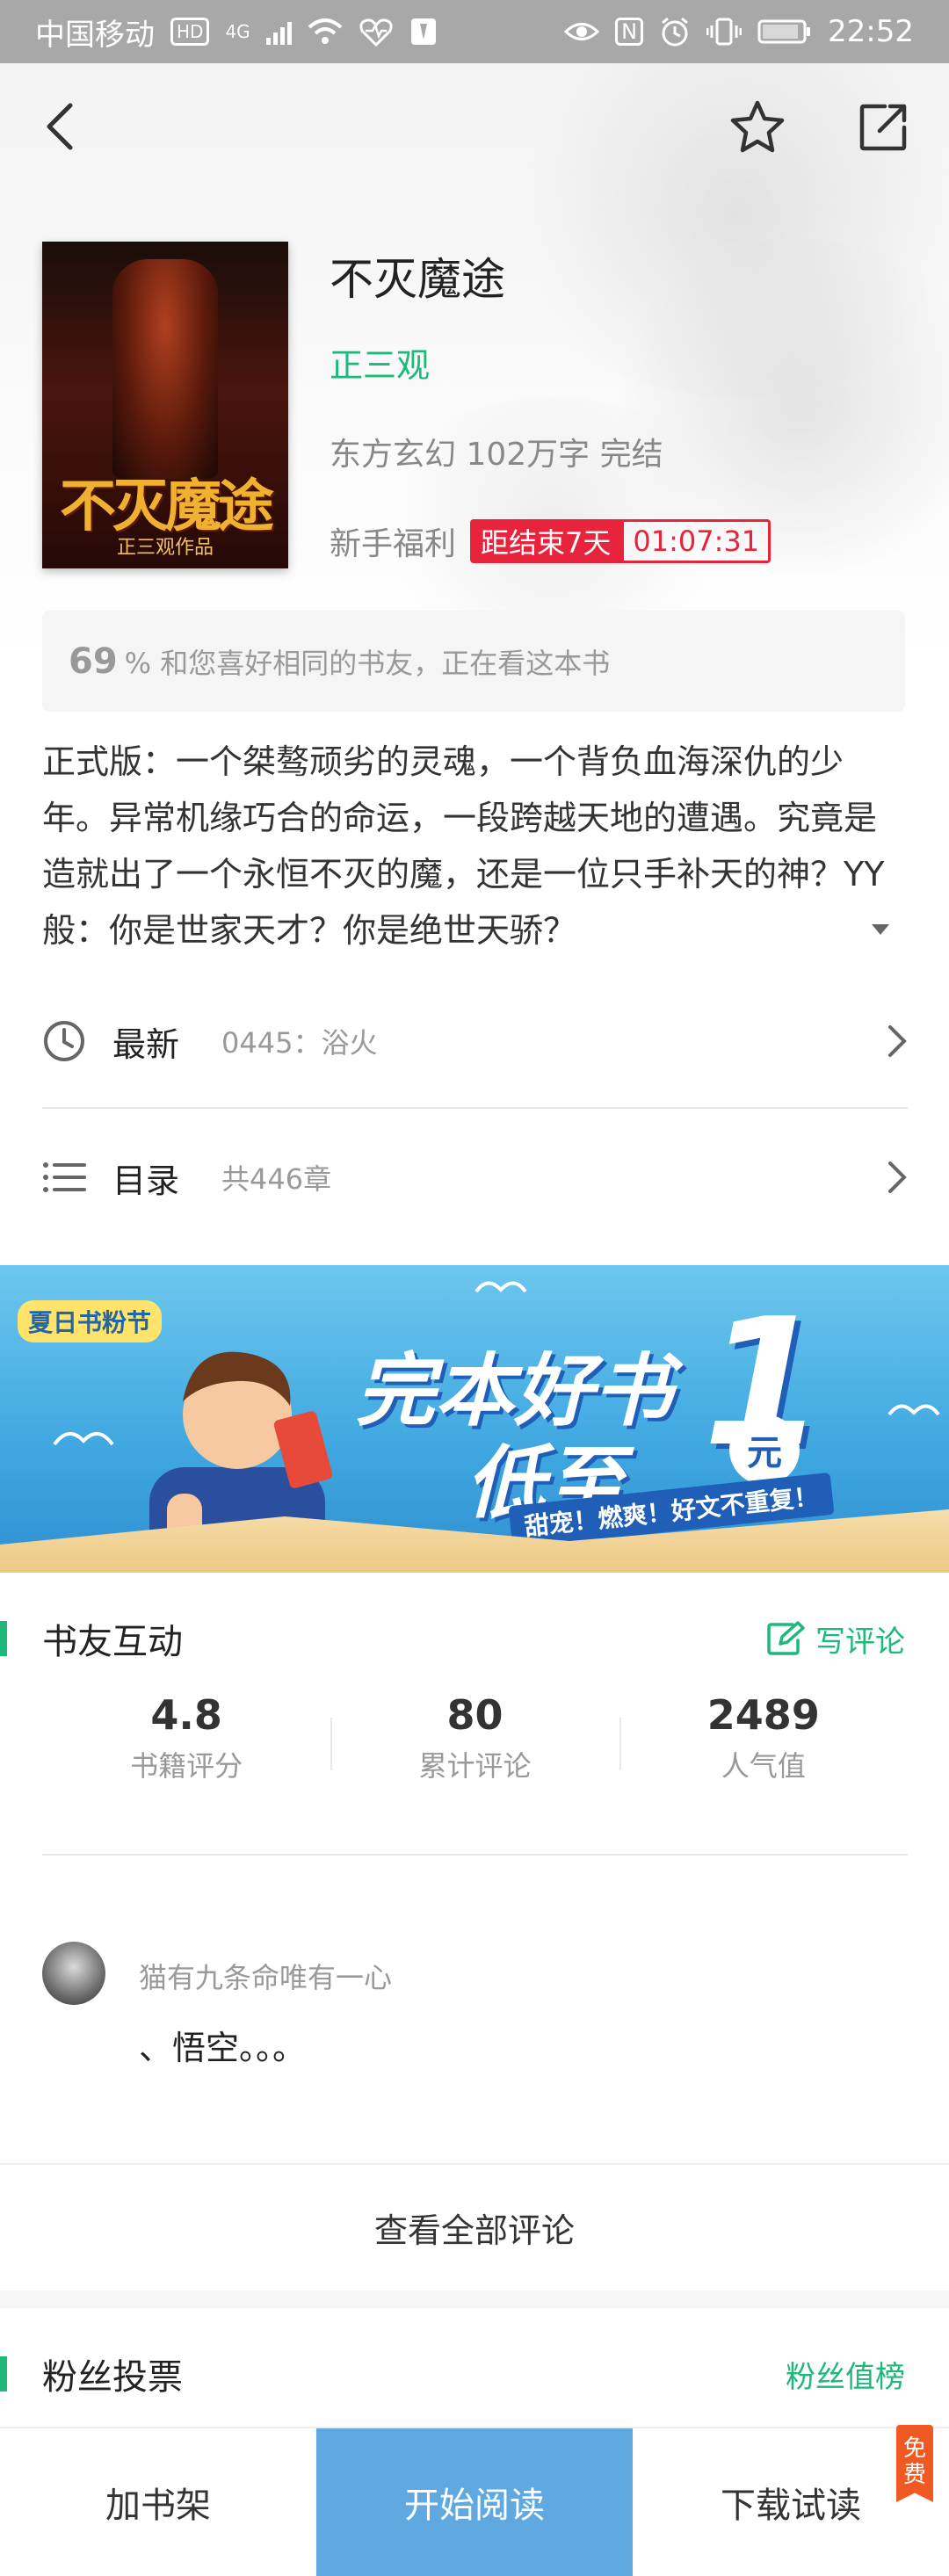 This screenshot has width=949, height=2576. What do you see at coordinates (474, 2299) in the screenshot?
I see `section-gap` at bounding box center [474, 2299].